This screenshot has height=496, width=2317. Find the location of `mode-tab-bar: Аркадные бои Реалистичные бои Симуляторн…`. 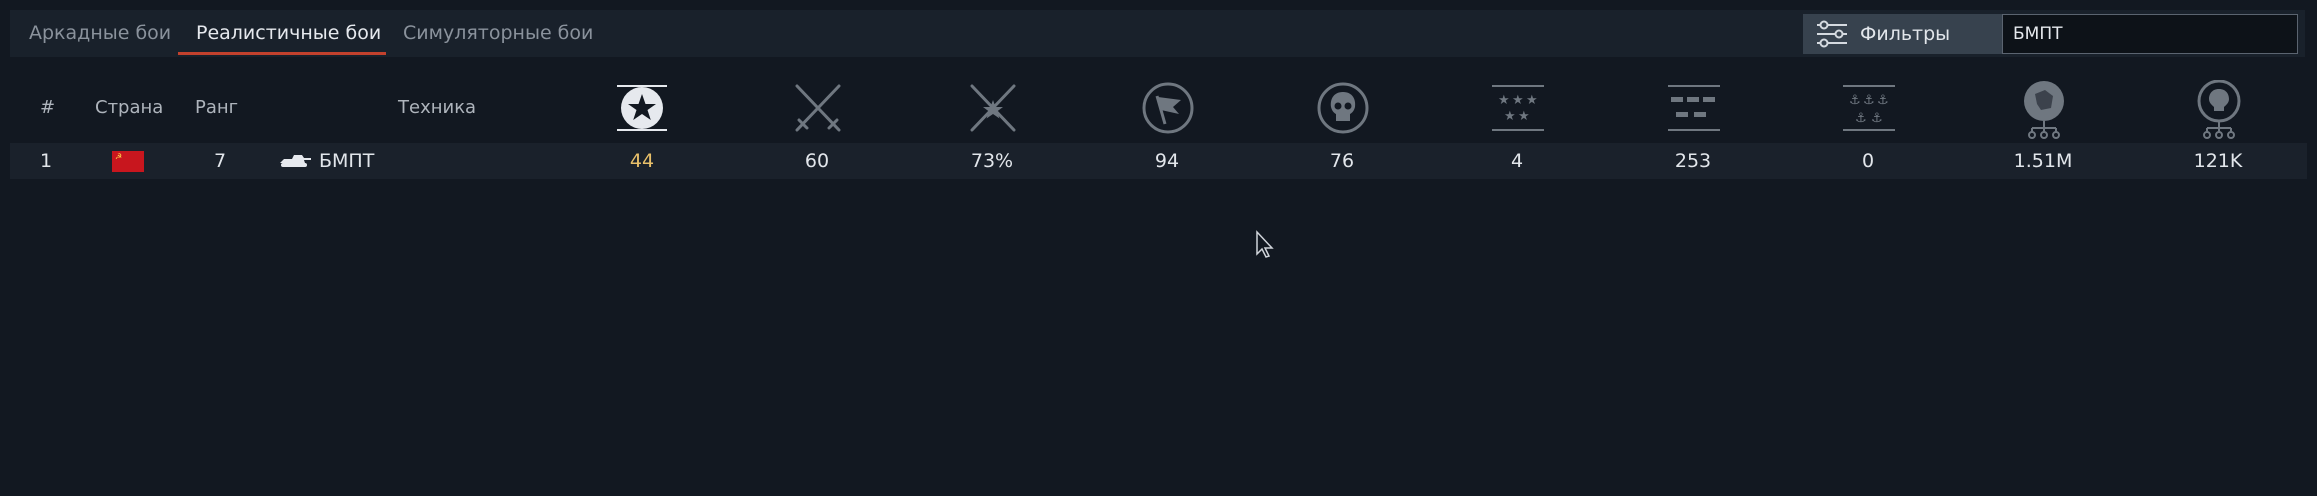

mode-tab-bar: Аркадные бои Реалистичные бои Симуляторн… is located at coordinates (1157, 33).